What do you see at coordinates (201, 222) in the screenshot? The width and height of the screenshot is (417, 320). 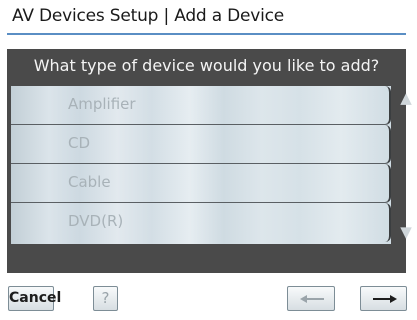 I see `list-item-dvd: DVD(R)` at bounding box center [201, 222].